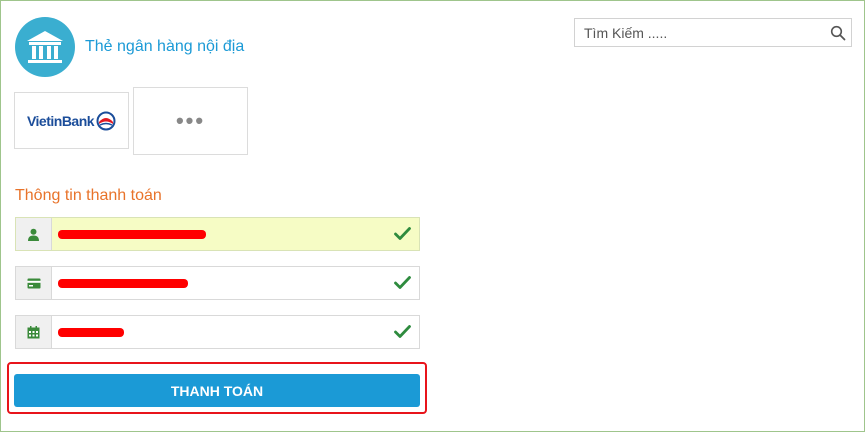 The width and height of the screenshot is (865, 432). What do you see at coordinates (34, 234) in the screenshot?
I see `user-icon` at bounding box center [34, 234].